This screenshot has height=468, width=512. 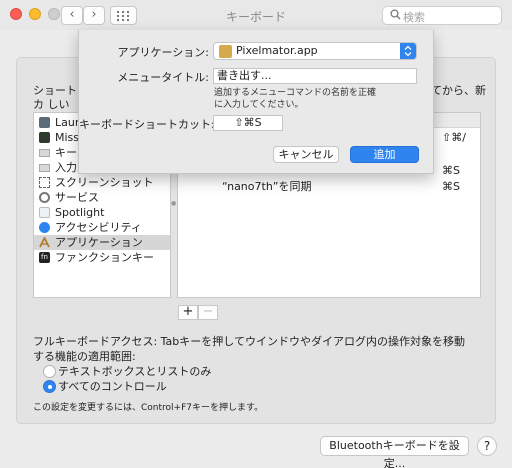 I want to click on popup-arrows-icon, so click(x=408, y=51).